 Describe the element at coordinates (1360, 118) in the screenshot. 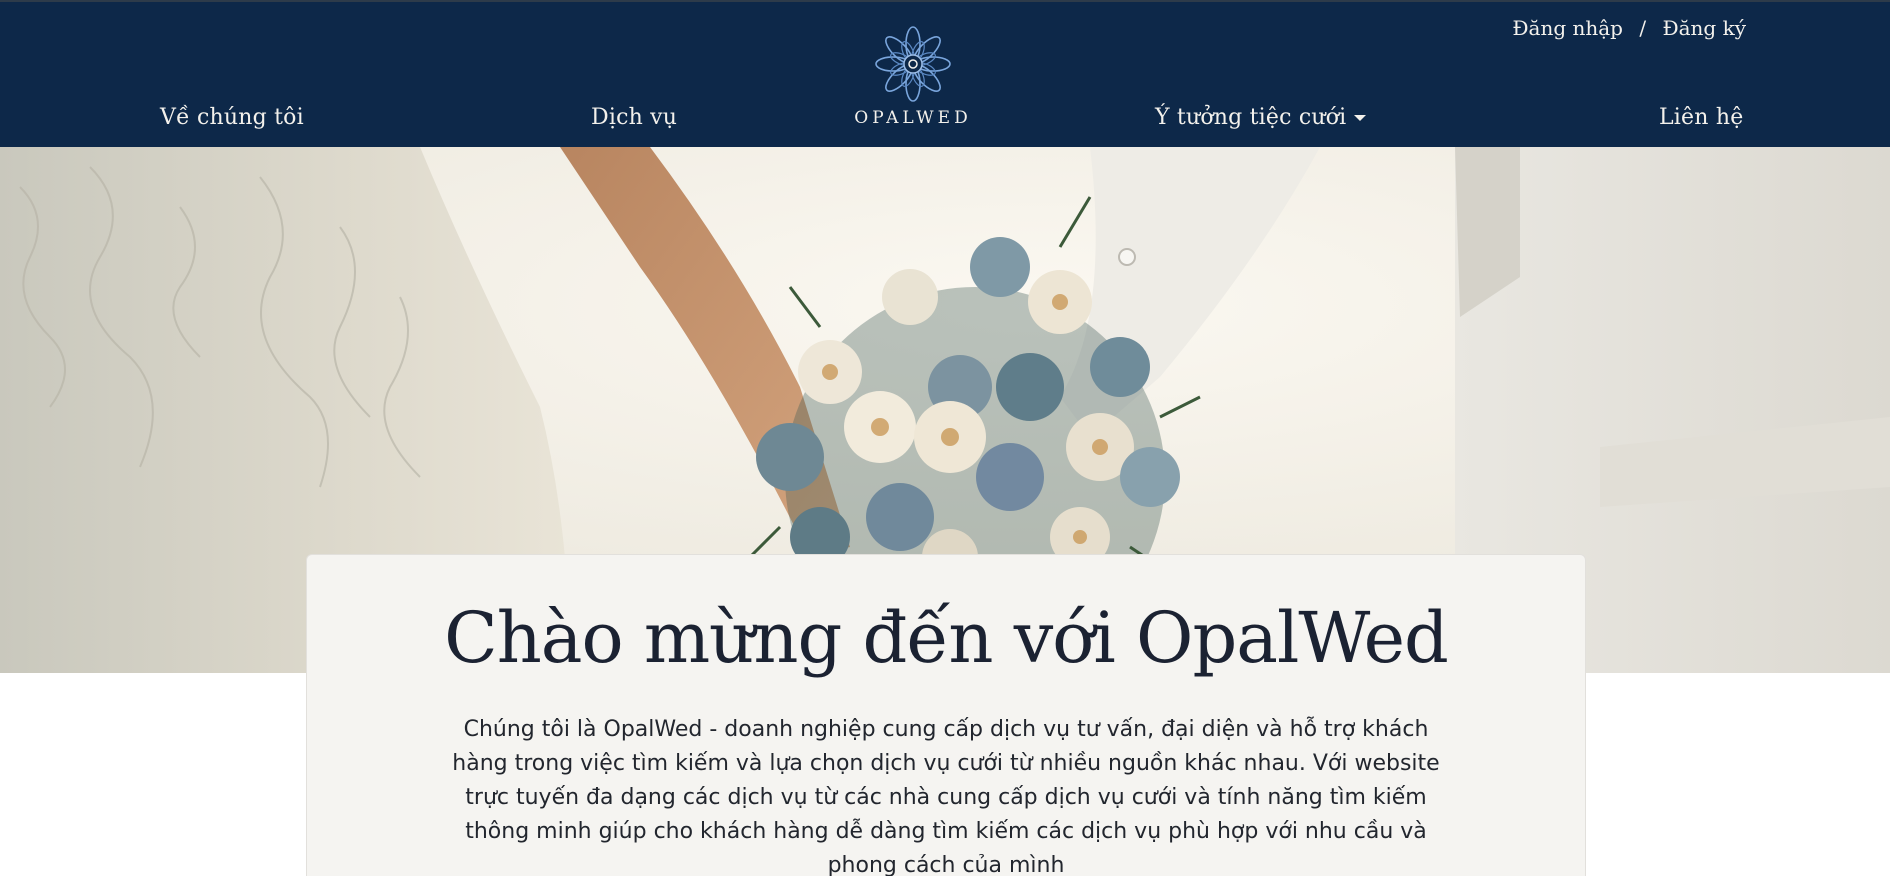

I see `caret-down-icon` at that location.